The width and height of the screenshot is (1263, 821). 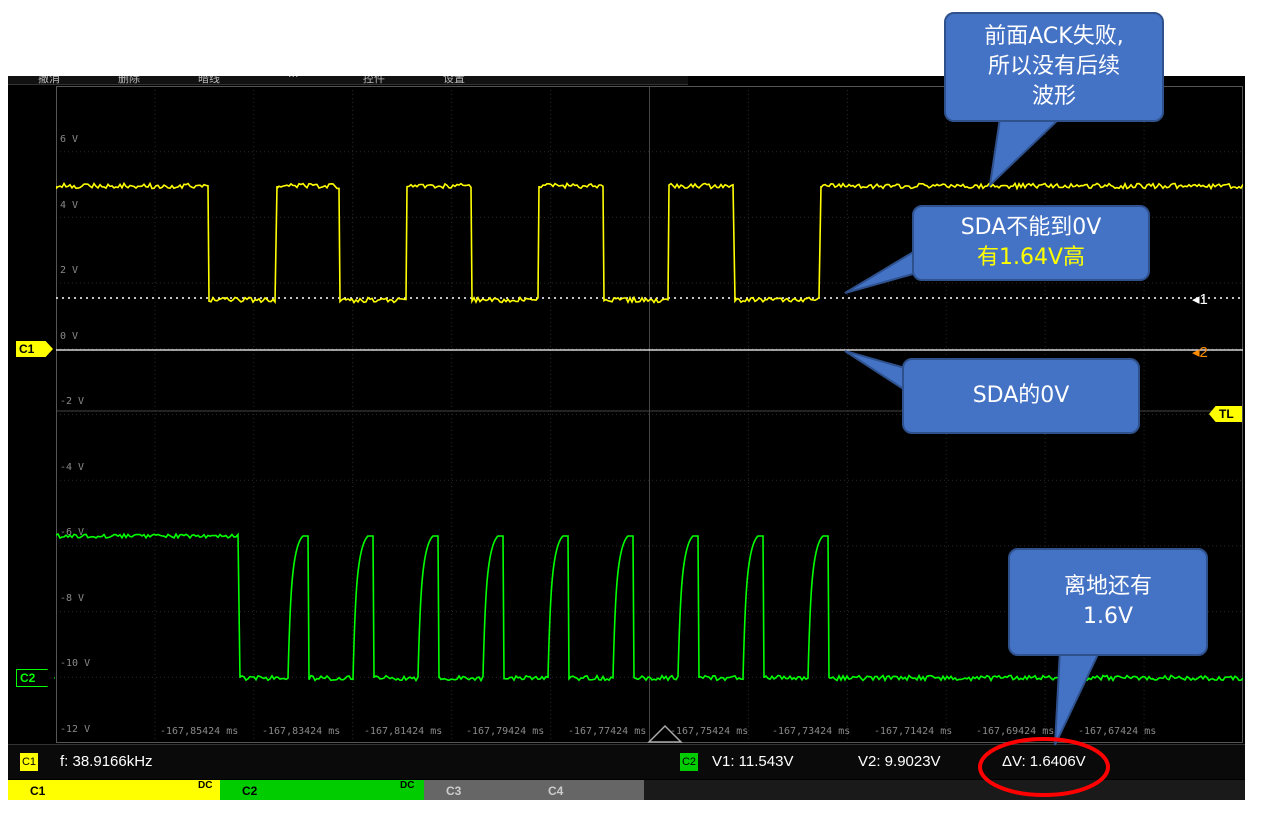 What do you see at coordinates (69, 205) in the screenshot?
I see `voltage-label-4v: 4 V` at bounding box center [69, 205].